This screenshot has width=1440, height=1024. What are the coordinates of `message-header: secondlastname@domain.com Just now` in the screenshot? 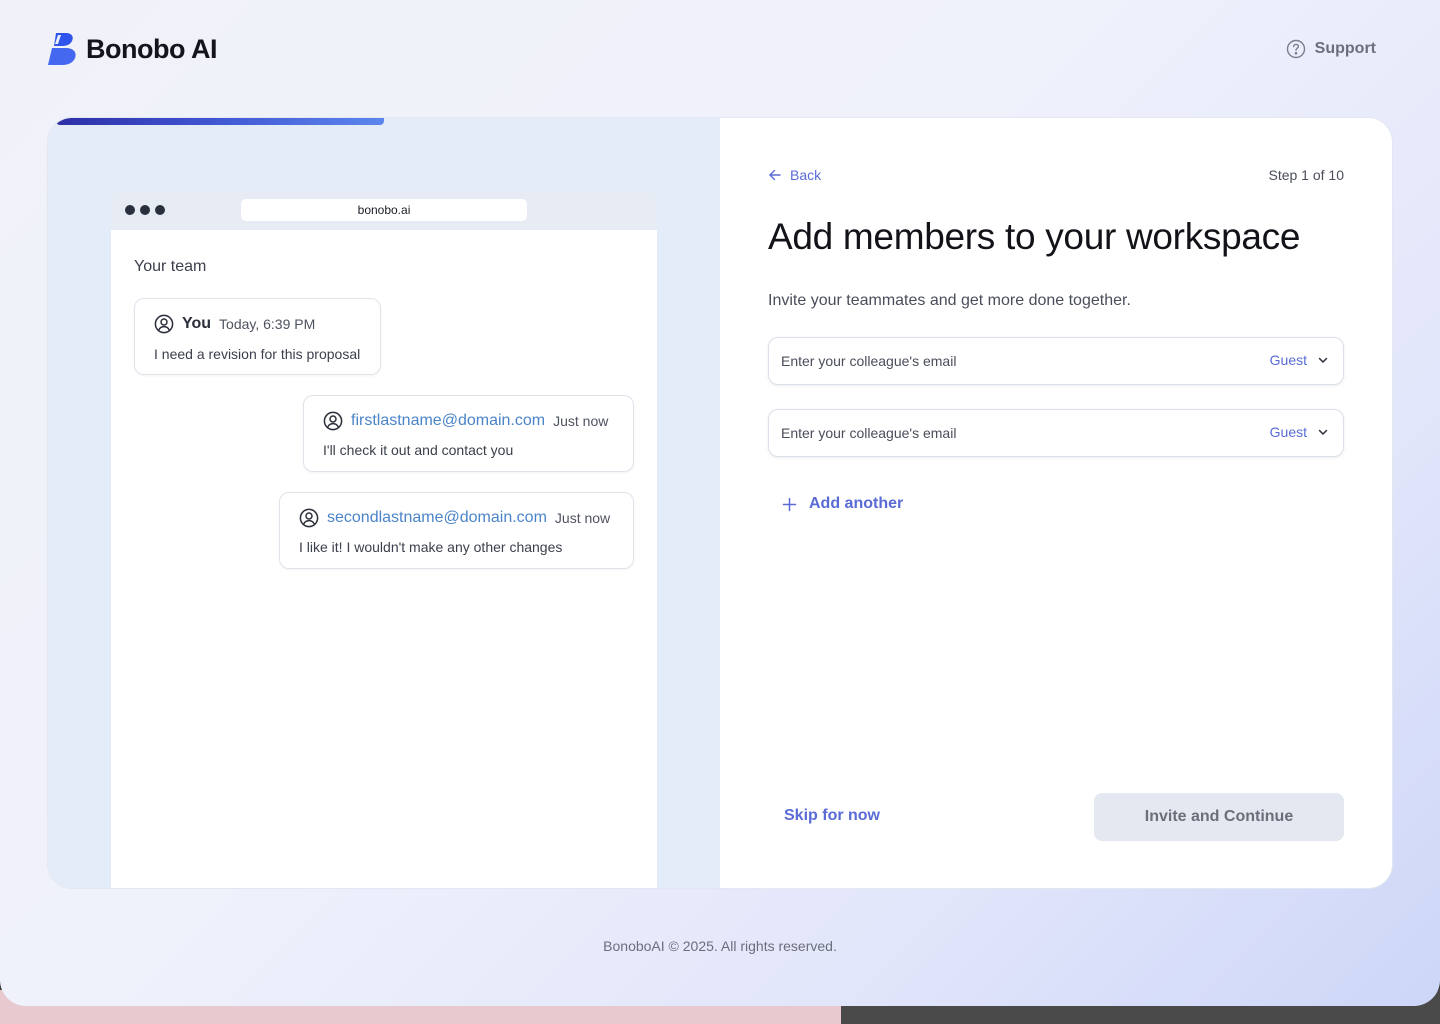 It's located at (454, 518).